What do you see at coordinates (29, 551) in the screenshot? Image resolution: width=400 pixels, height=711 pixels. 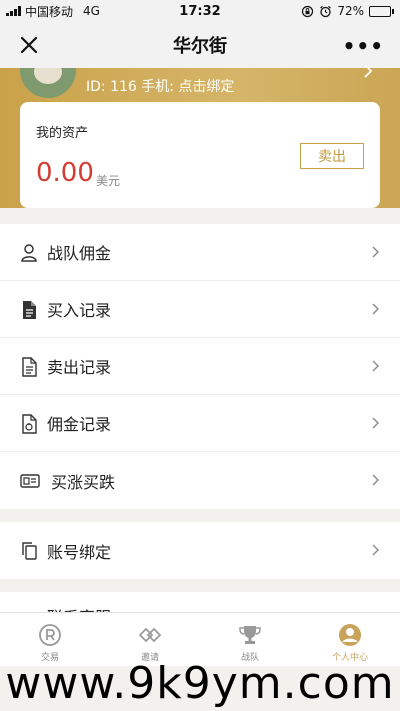 I see `copy-icon` at bounding box center [29, 551].